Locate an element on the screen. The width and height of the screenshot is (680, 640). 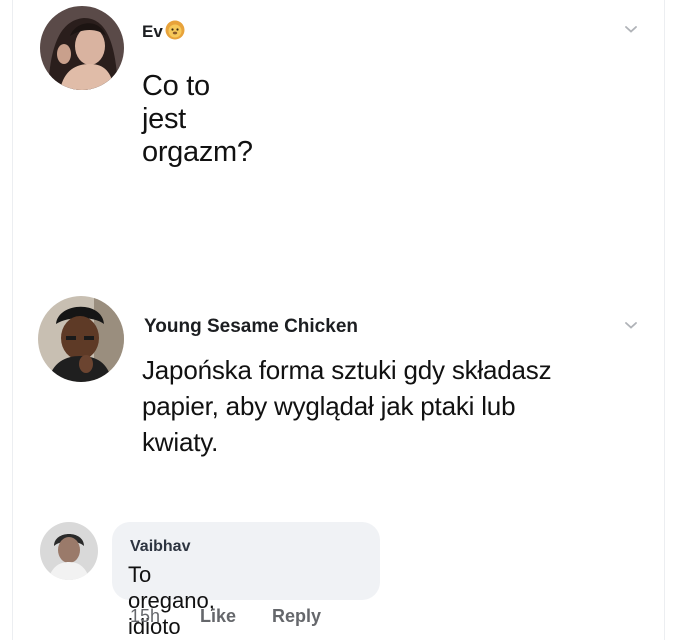
right-border is located at coordinates (664, 320).